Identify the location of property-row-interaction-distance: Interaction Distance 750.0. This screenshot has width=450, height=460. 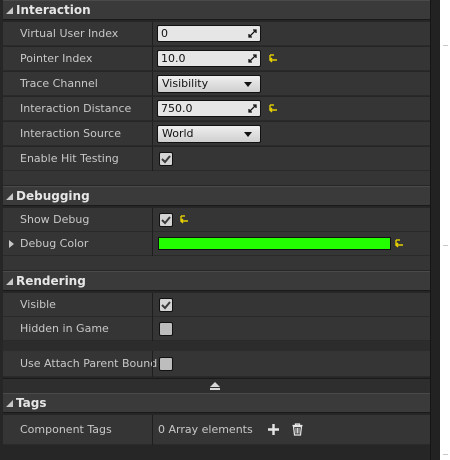
(216, 109).